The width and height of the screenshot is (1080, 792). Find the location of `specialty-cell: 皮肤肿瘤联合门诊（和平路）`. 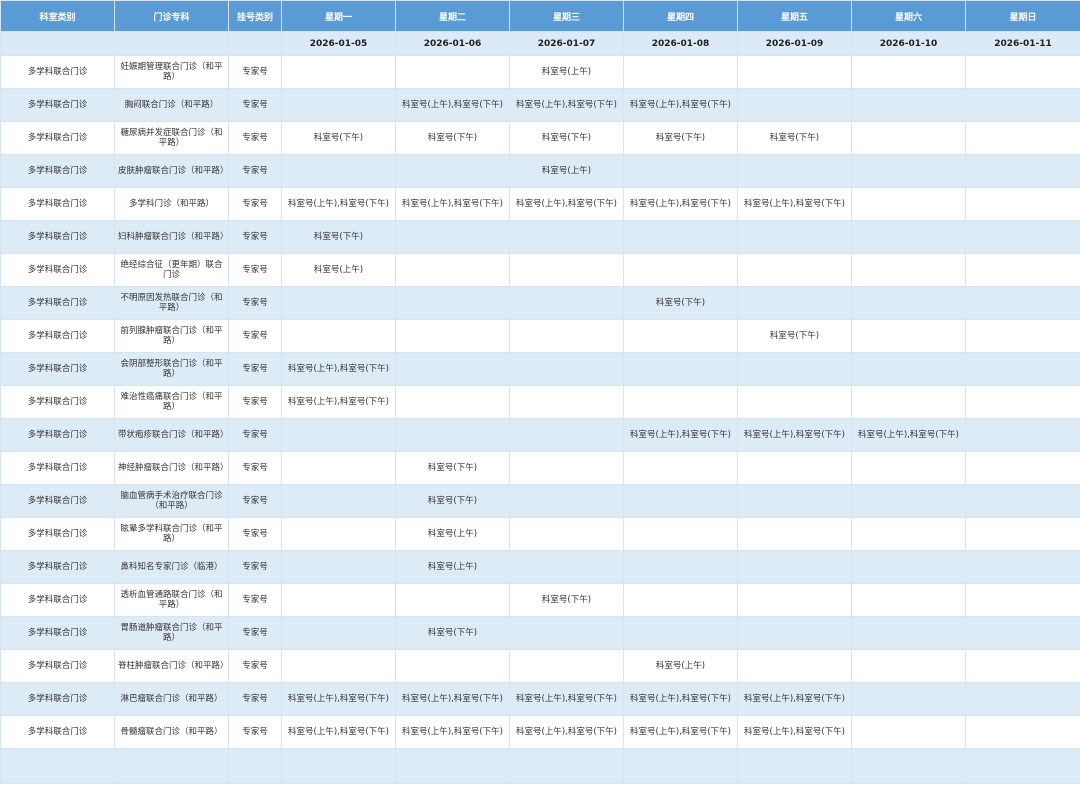

specialty-cell: 皮肤肿瘤联合门诊（和平路） is located at coordinates (171, 171).